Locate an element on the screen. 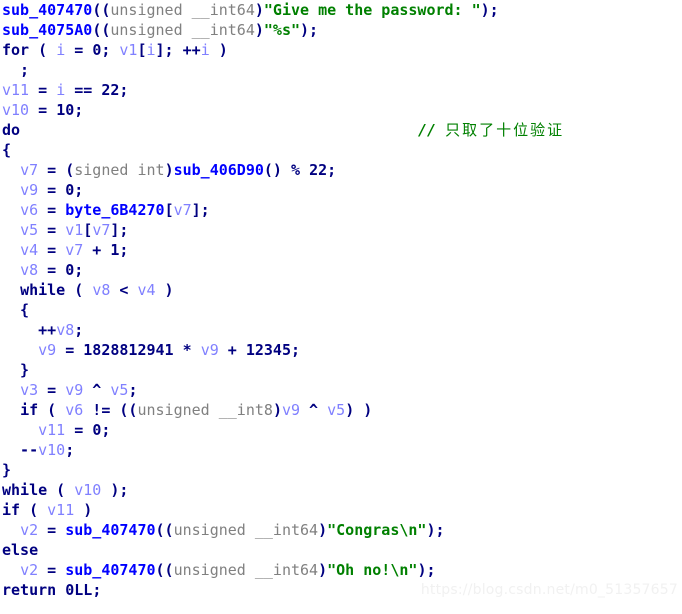  token-punct: } is located at coordinates (7, 470).